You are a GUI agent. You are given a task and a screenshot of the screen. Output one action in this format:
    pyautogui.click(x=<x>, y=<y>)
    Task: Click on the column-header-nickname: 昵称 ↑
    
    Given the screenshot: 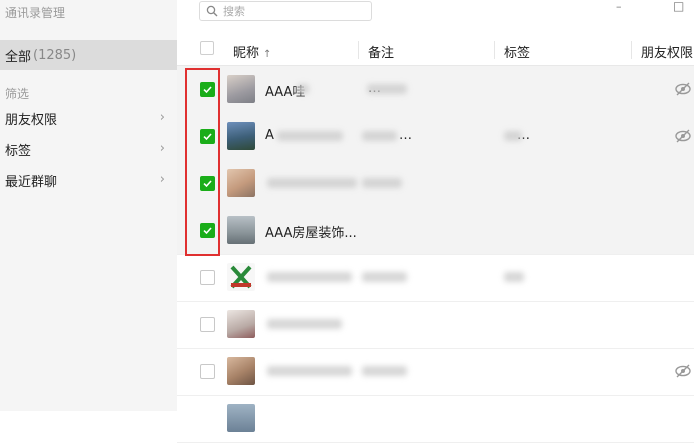 What is the action you would take?
    pyautogui.click(x=252, y=51)
    